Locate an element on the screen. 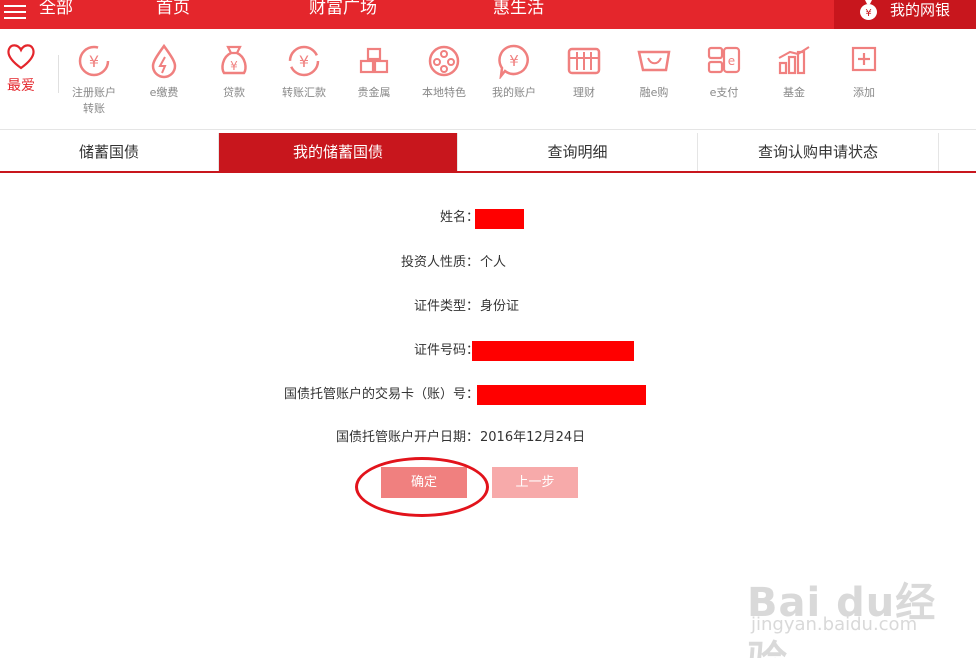 This screenshot has width=976, height=658. tool-e-payment: e缴费 is located at coordinates (164, 72).